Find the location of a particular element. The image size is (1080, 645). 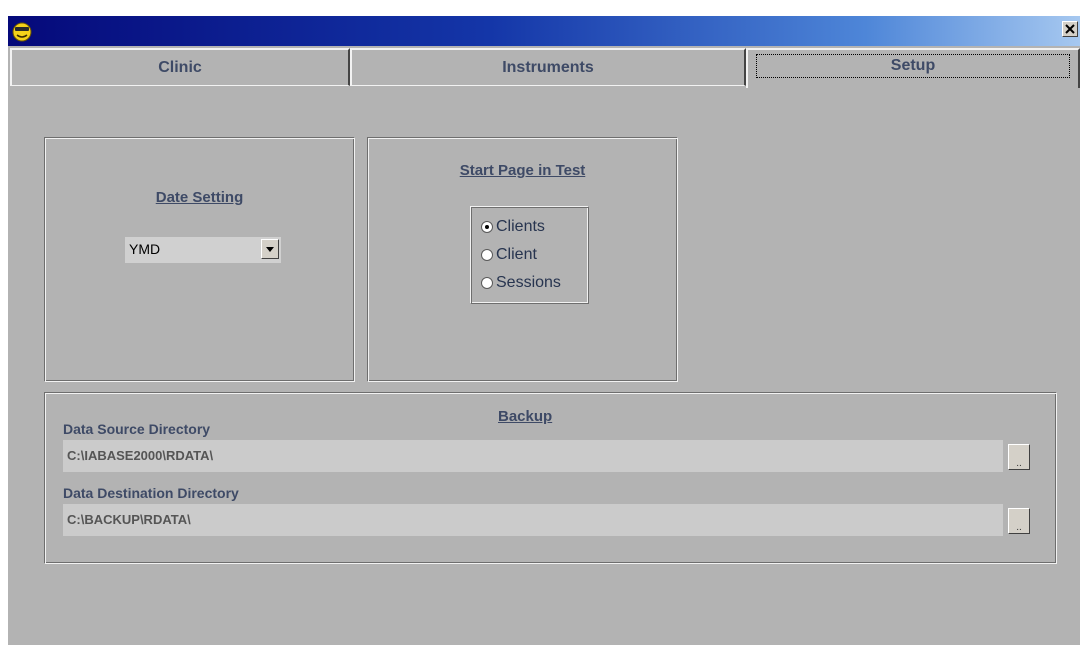

tab-instruments: Instruments is located at coordinates (548, 67).